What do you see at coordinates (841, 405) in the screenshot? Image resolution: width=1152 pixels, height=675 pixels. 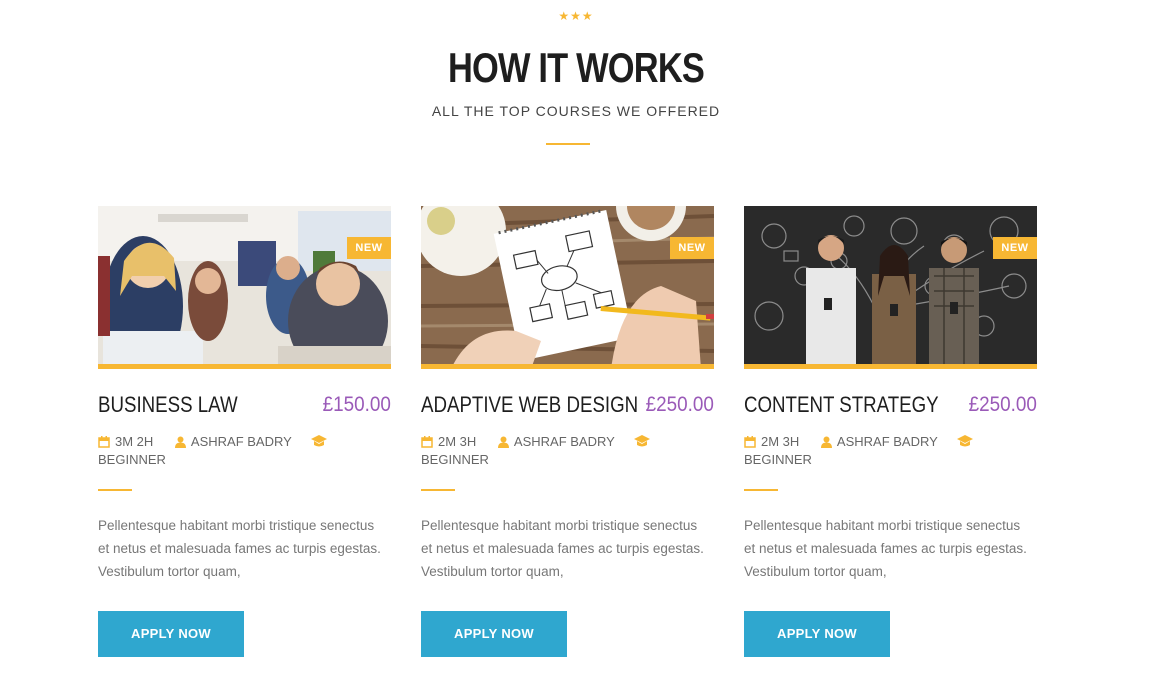 I see `course-title: CONTENT STRATEGY` at bounding box center [841, 405].